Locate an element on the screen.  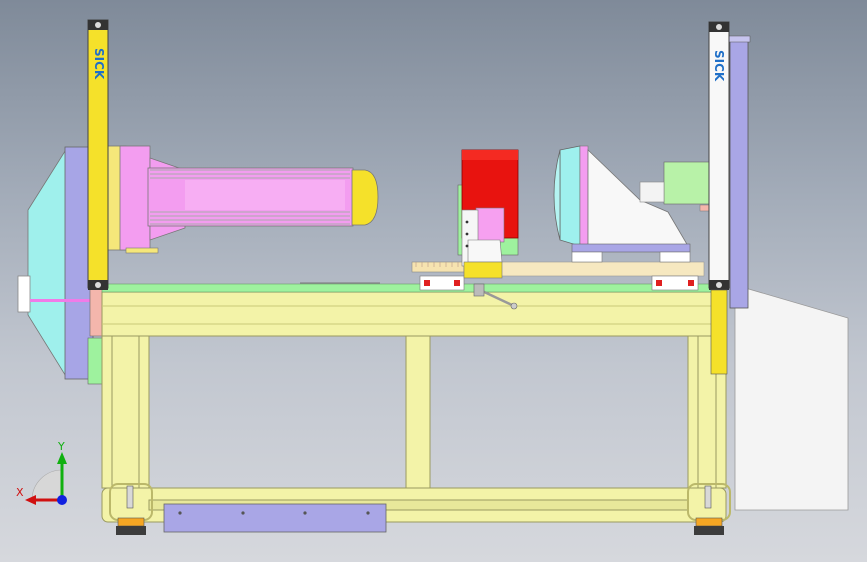
right-white-panel is located at coordinates (791, 397).